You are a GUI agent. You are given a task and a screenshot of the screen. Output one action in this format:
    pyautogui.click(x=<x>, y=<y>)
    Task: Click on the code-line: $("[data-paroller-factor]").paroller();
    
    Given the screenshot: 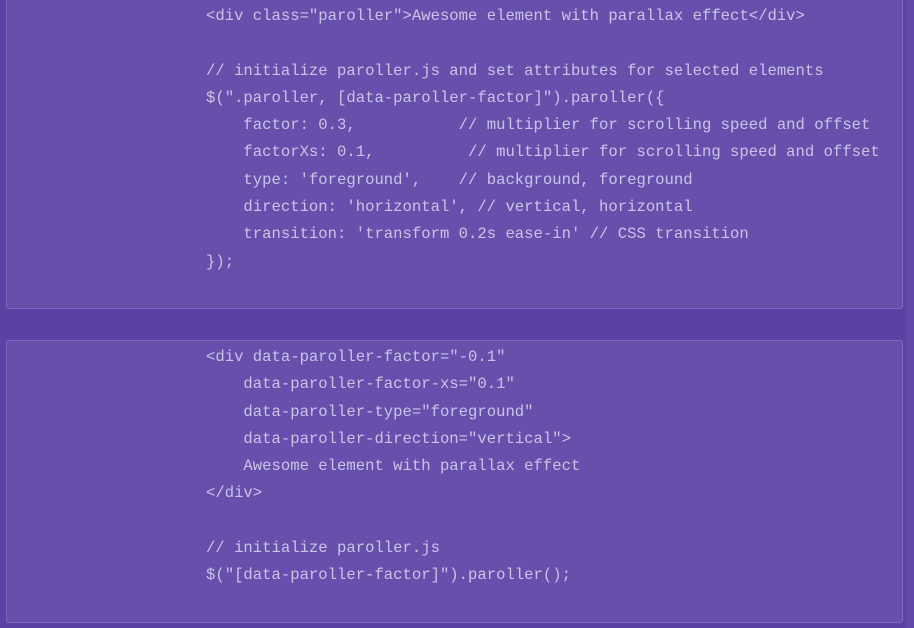 What is the action you would take?
    pyautogui.click(x=388, y=575)
    